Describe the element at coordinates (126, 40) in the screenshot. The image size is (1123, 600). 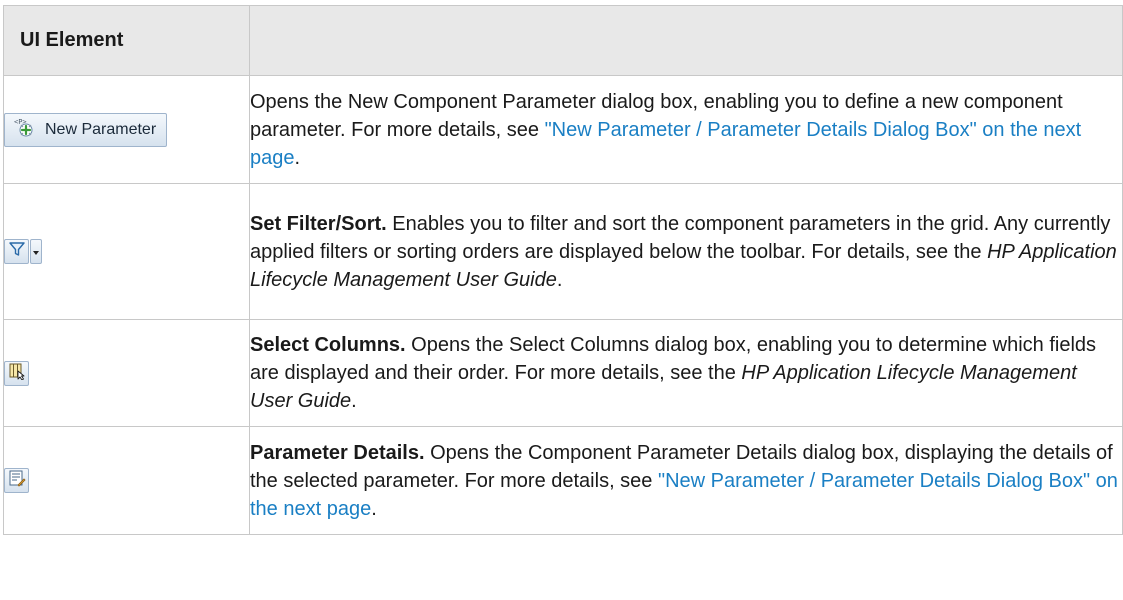
I see `header-ui-element: UI Element` at that location.